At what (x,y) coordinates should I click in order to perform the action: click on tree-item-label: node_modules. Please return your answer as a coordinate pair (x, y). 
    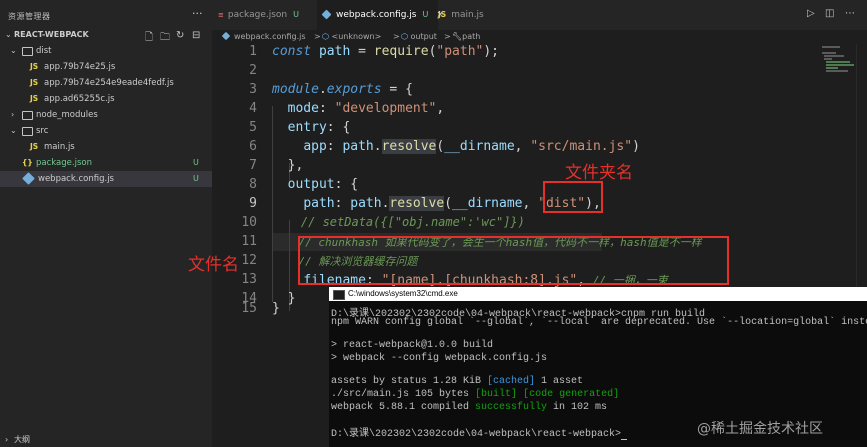
    Looking at the image, I should click on (67, 115).